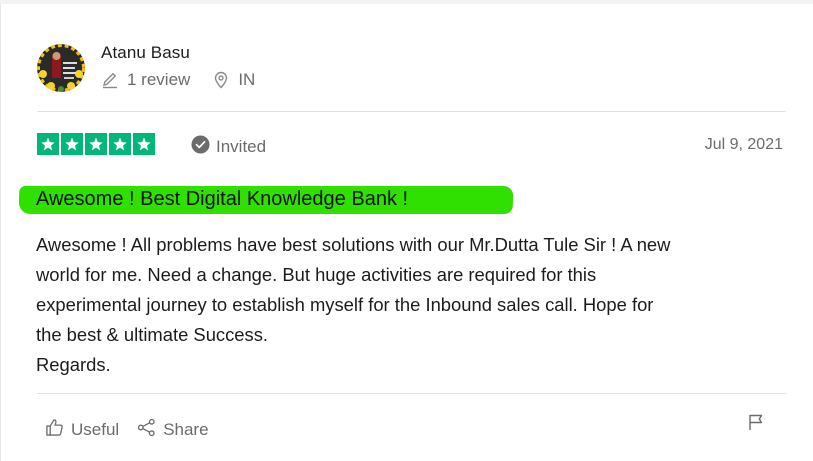 The height and width of the screenshot is (461, 813). Describe the element at coordinates (146, 430) in the screenshot. I see `share-icon` at that location.